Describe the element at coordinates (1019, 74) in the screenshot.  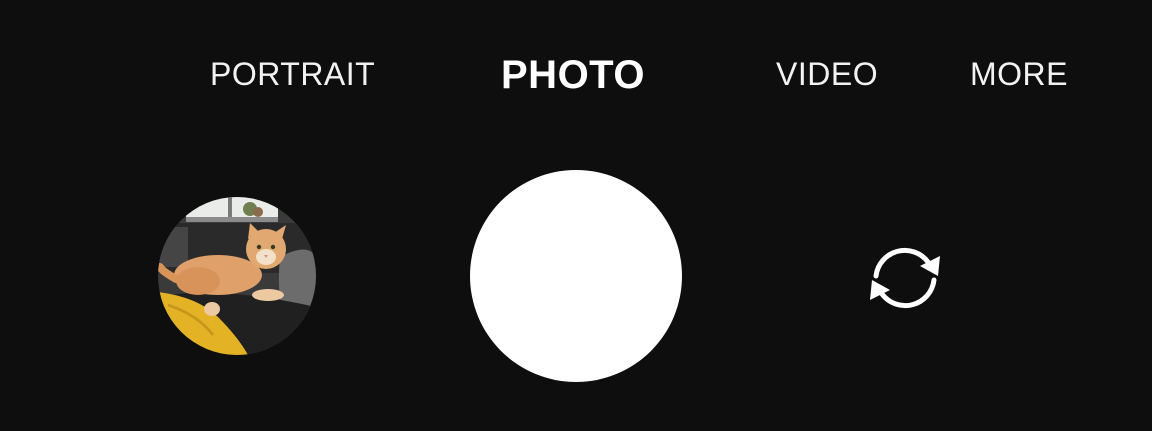
I see `mode-more: MORE` at that location.